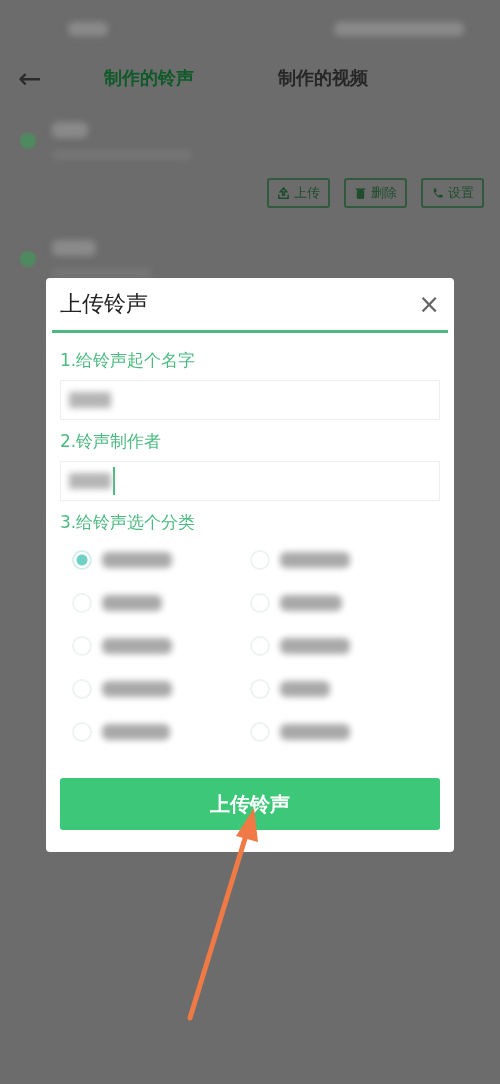 This screenshot has width=500, height=1084. I want to click on radio-button, so click(82, 560).